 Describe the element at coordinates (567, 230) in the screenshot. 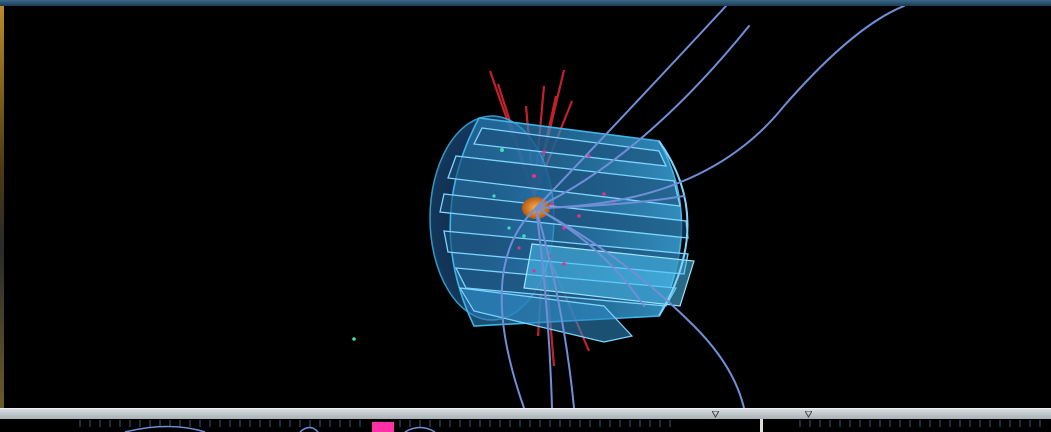

I see `detector-barrel` at that location.